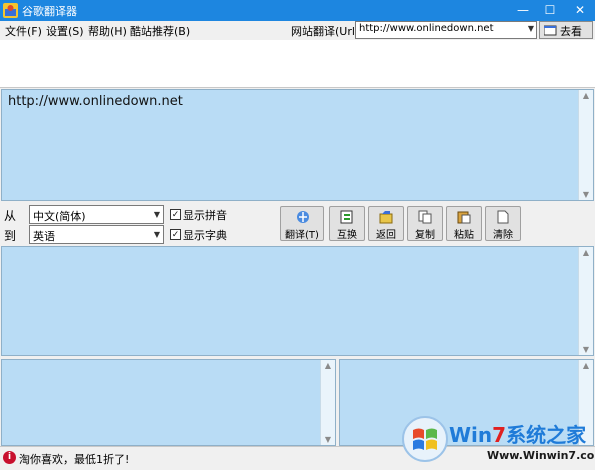 This screenshot has width=595, height=470. I want to click on back-icon, so click(386, 217).